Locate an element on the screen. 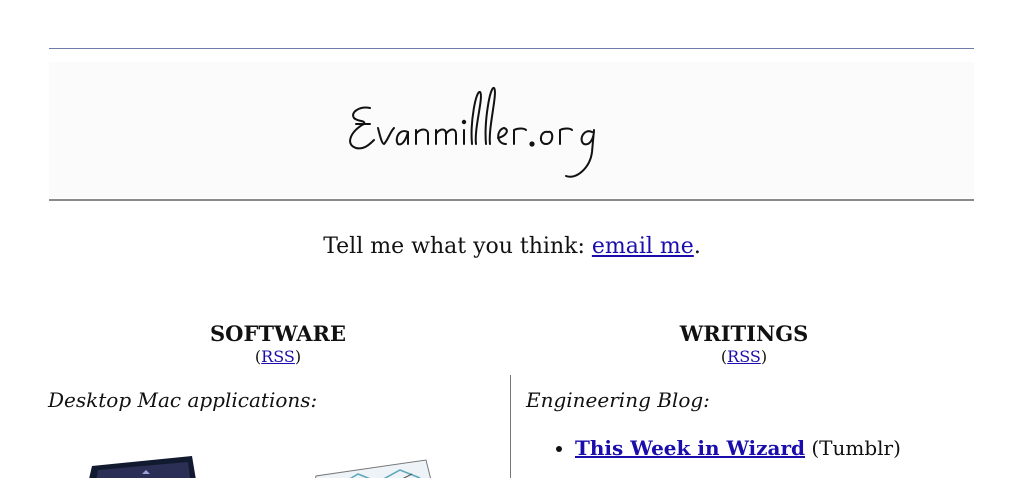 This screenshot has height=478, width=1024. column-divider is located at coordinates (510, 426).